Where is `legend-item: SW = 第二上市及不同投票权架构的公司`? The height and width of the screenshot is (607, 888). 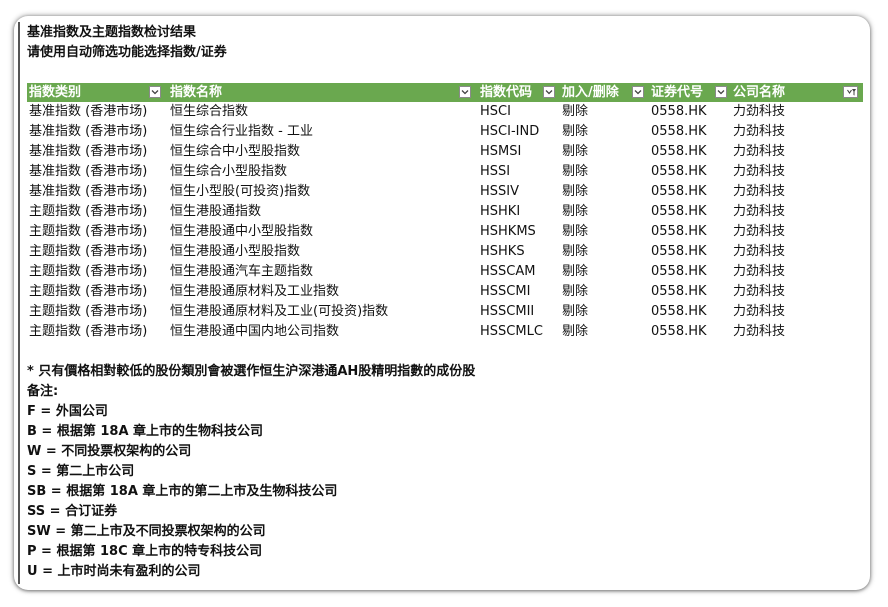 legend-item: SW = 第二上市及不同投票权架构的公司 is located at coordinates (146, 531).